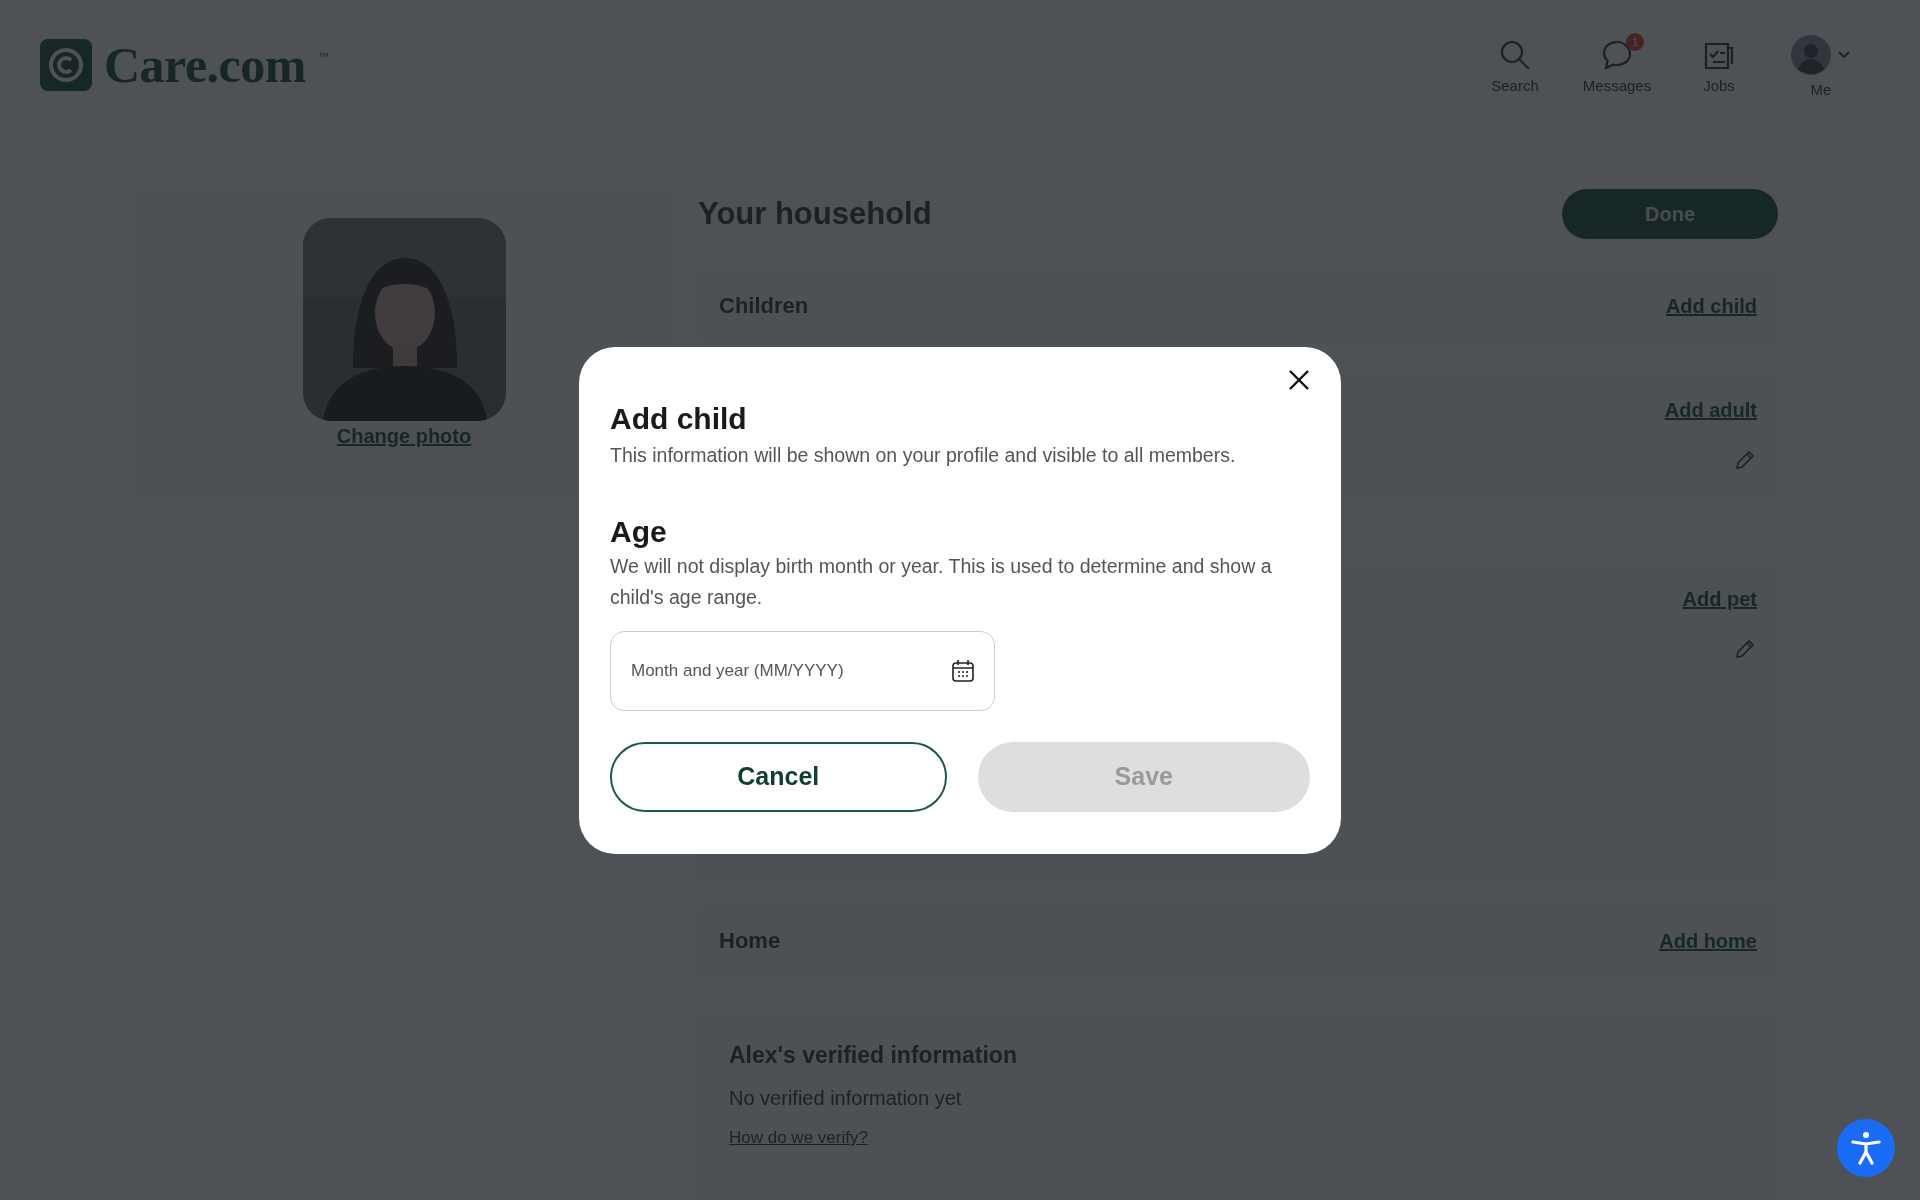  What do you see at coordinates (679, 418) in the screenshot?
I see `dialog-title: Add child` at bounding box center [679, 418].